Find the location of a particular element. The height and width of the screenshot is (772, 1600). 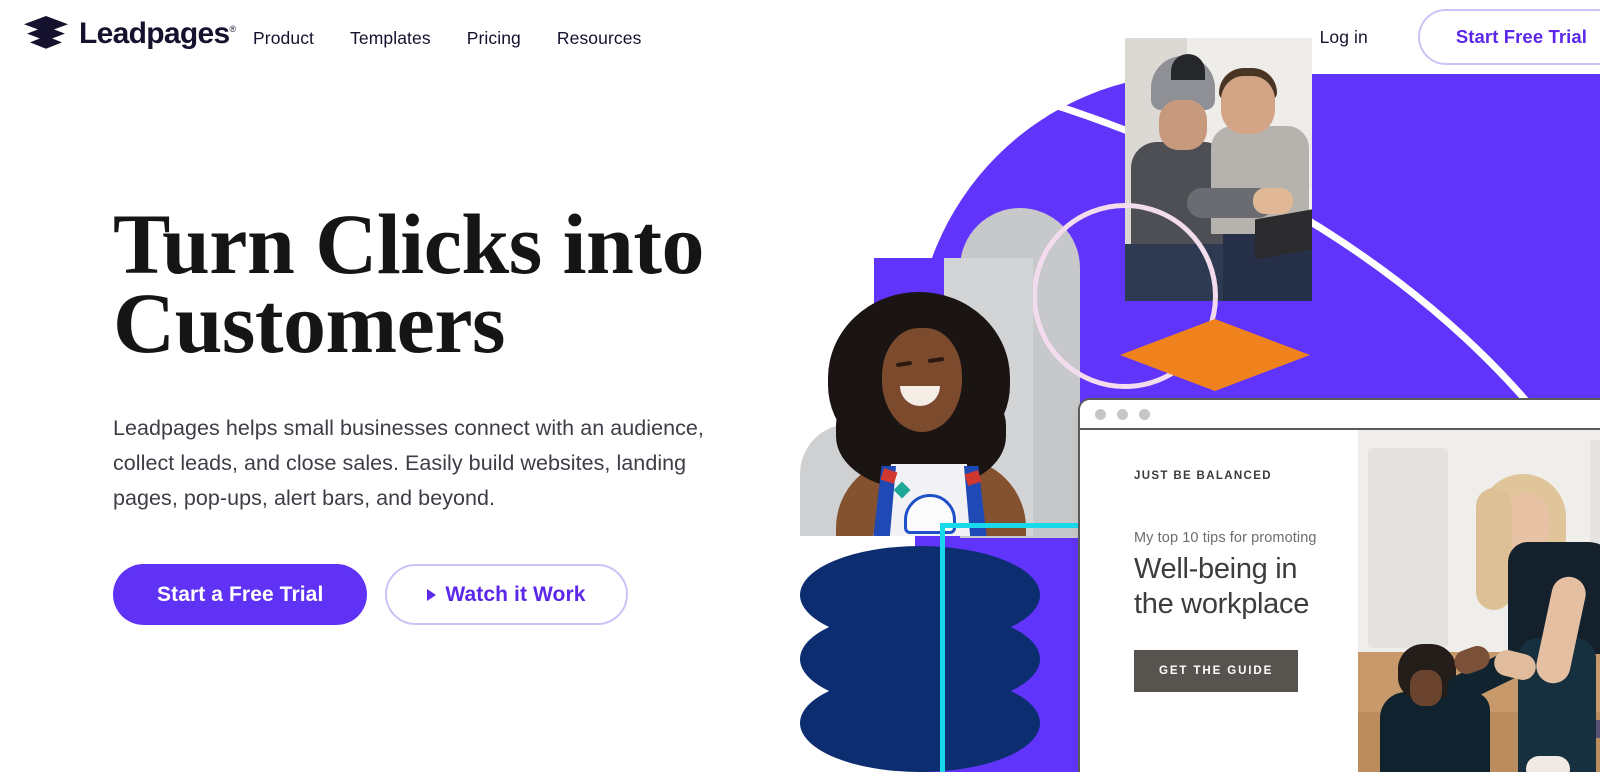

window-dot-maximize-icon is located at coordinates (1144, 414).